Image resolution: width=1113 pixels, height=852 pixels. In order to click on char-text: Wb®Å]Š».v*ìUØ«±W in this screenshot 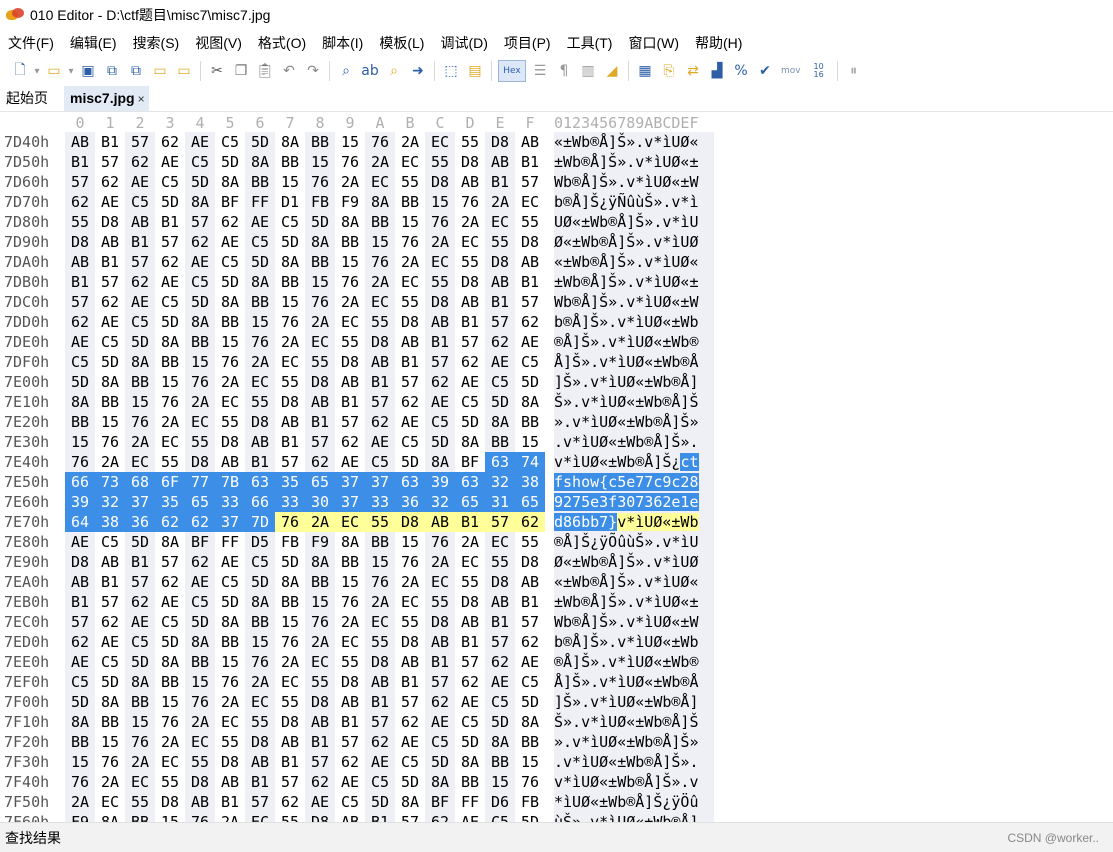, I will do `click(634, 622)`.